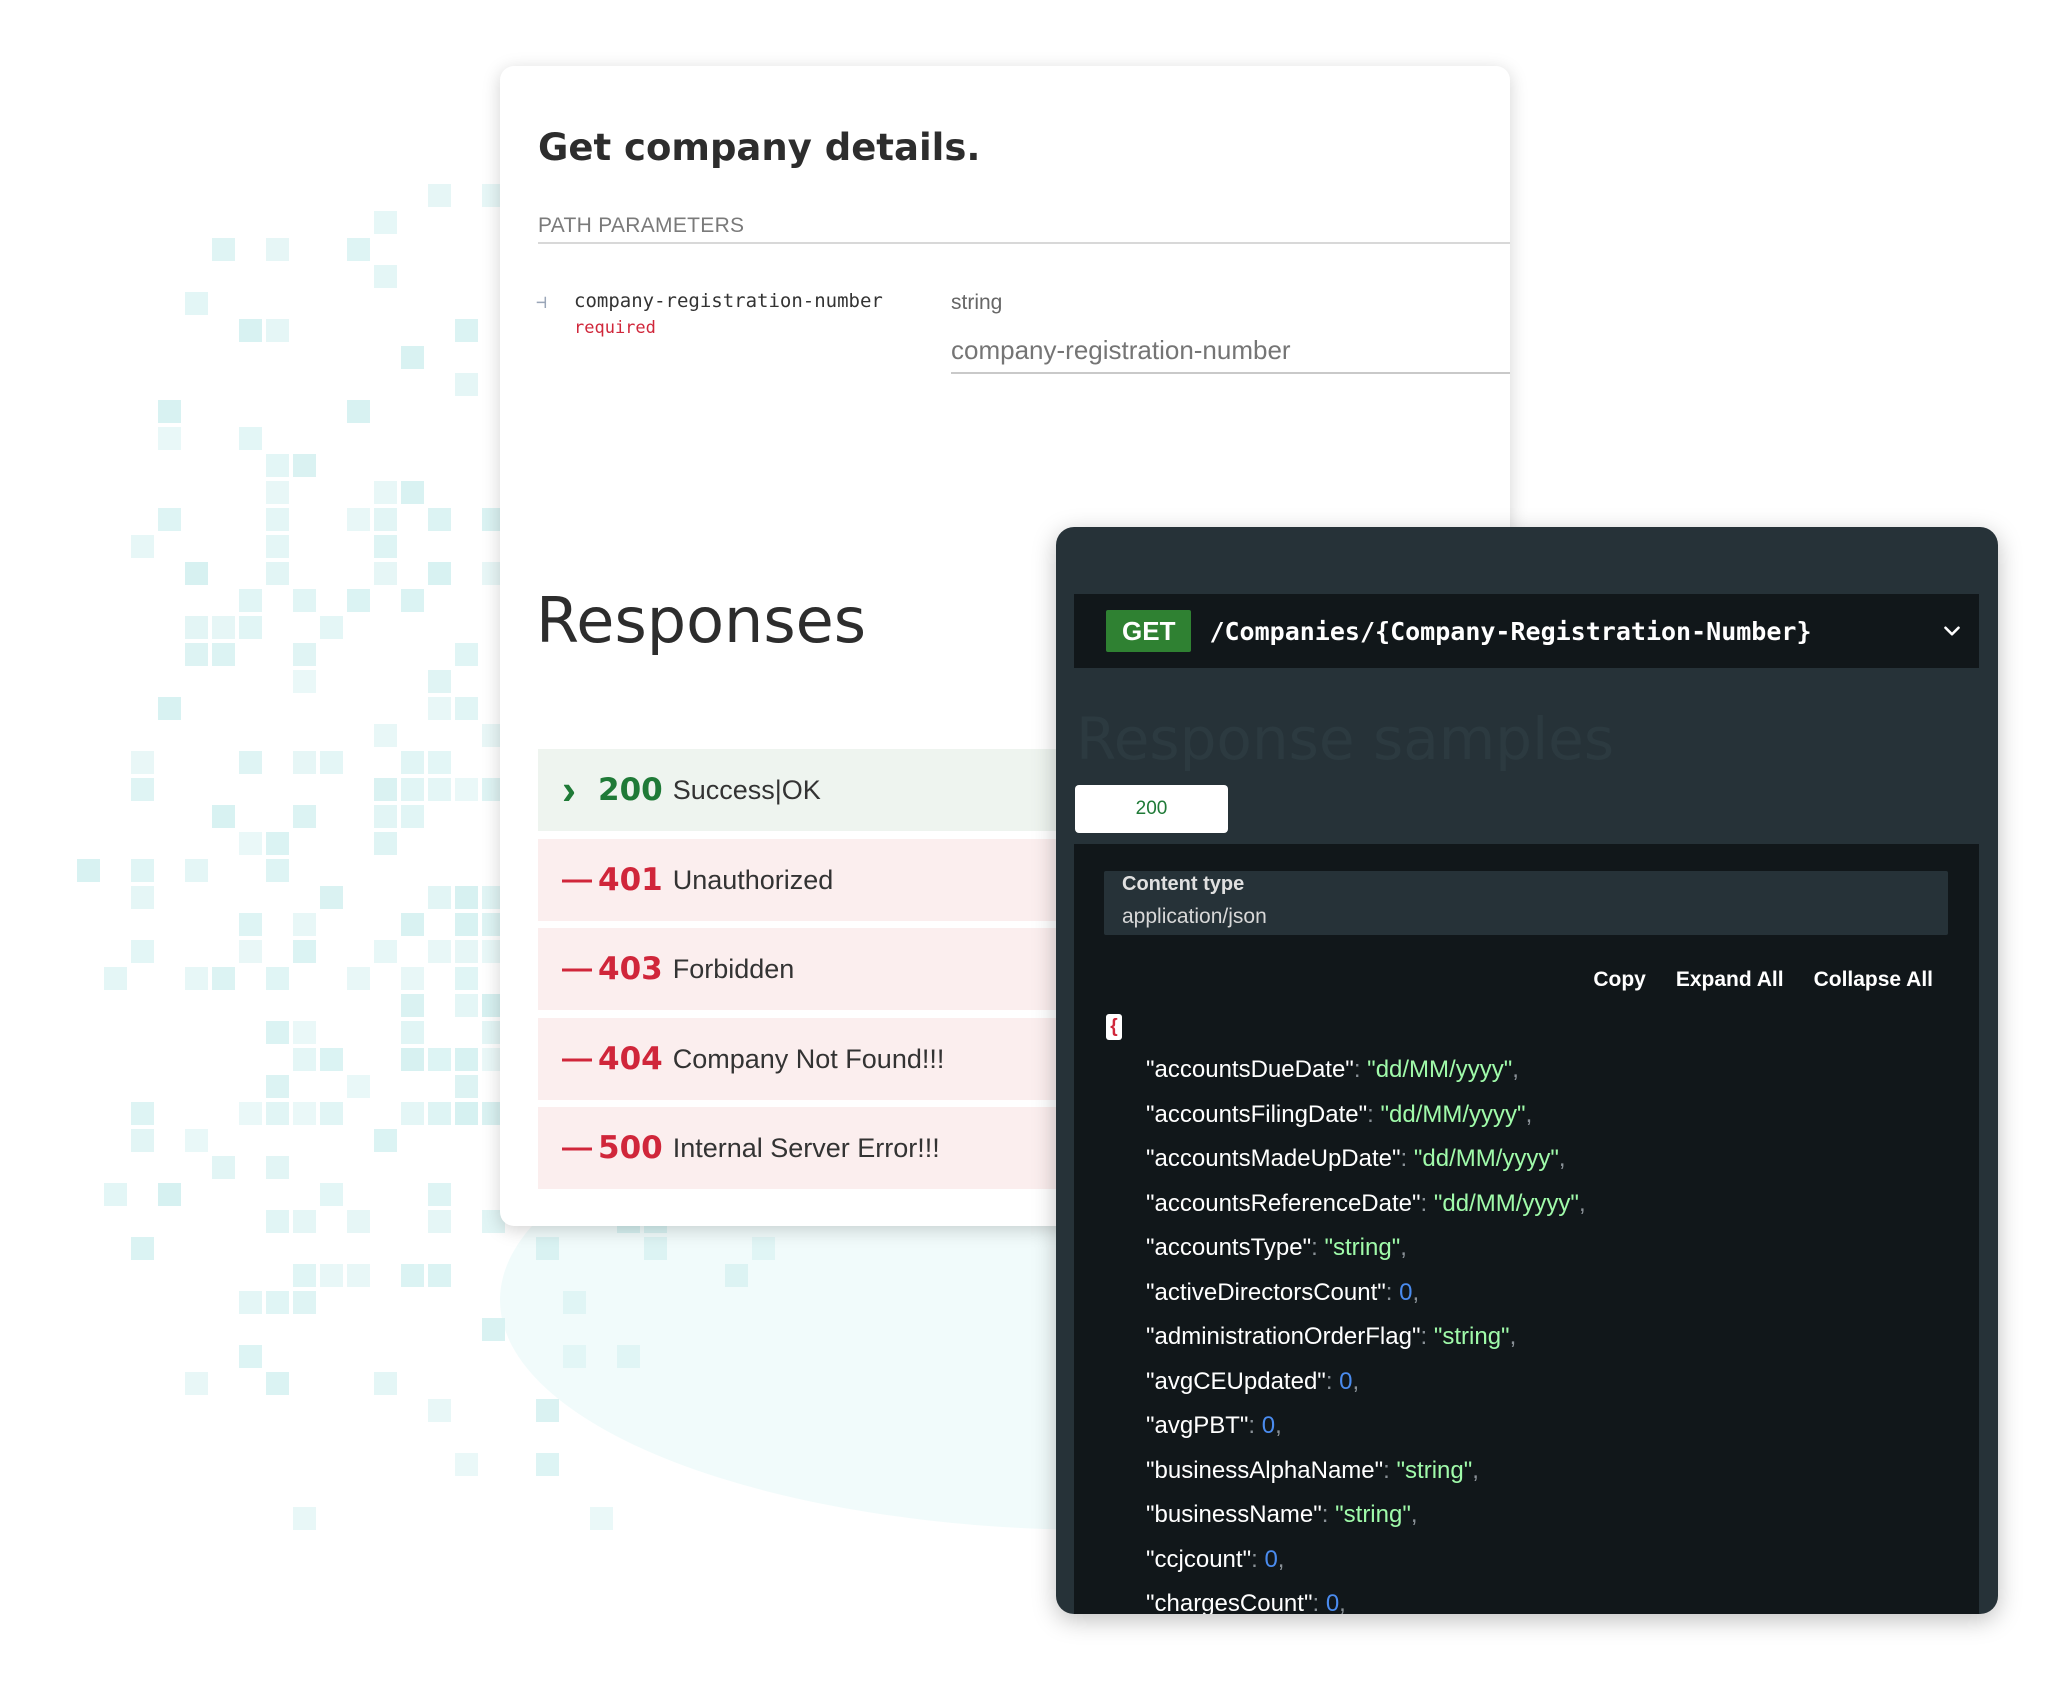  Describe the element at coordinates (1194, 916) in the screenshot. I see `content-type-value: application/json` at that location.